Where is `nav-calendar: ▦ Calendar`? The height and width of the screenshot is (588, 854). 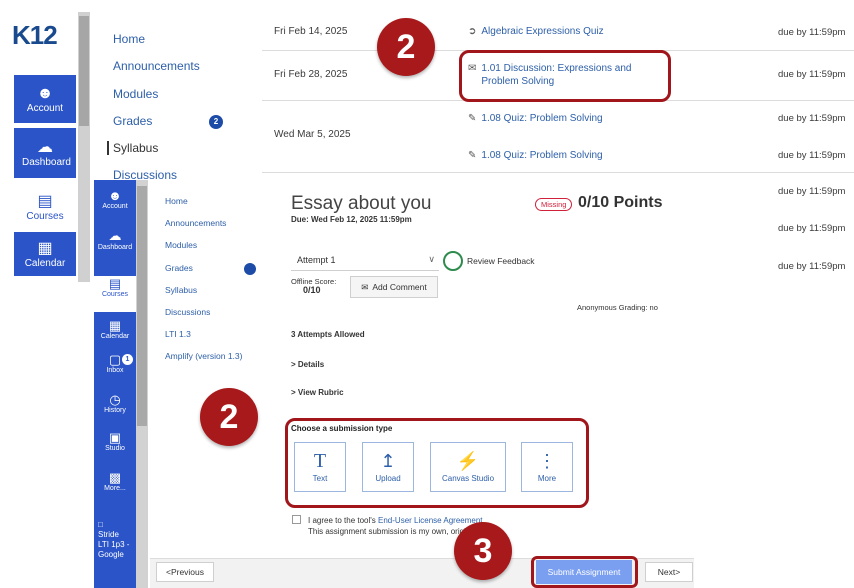 nav-calendar: ▦ Calendar is located at coordinates (45, 254).